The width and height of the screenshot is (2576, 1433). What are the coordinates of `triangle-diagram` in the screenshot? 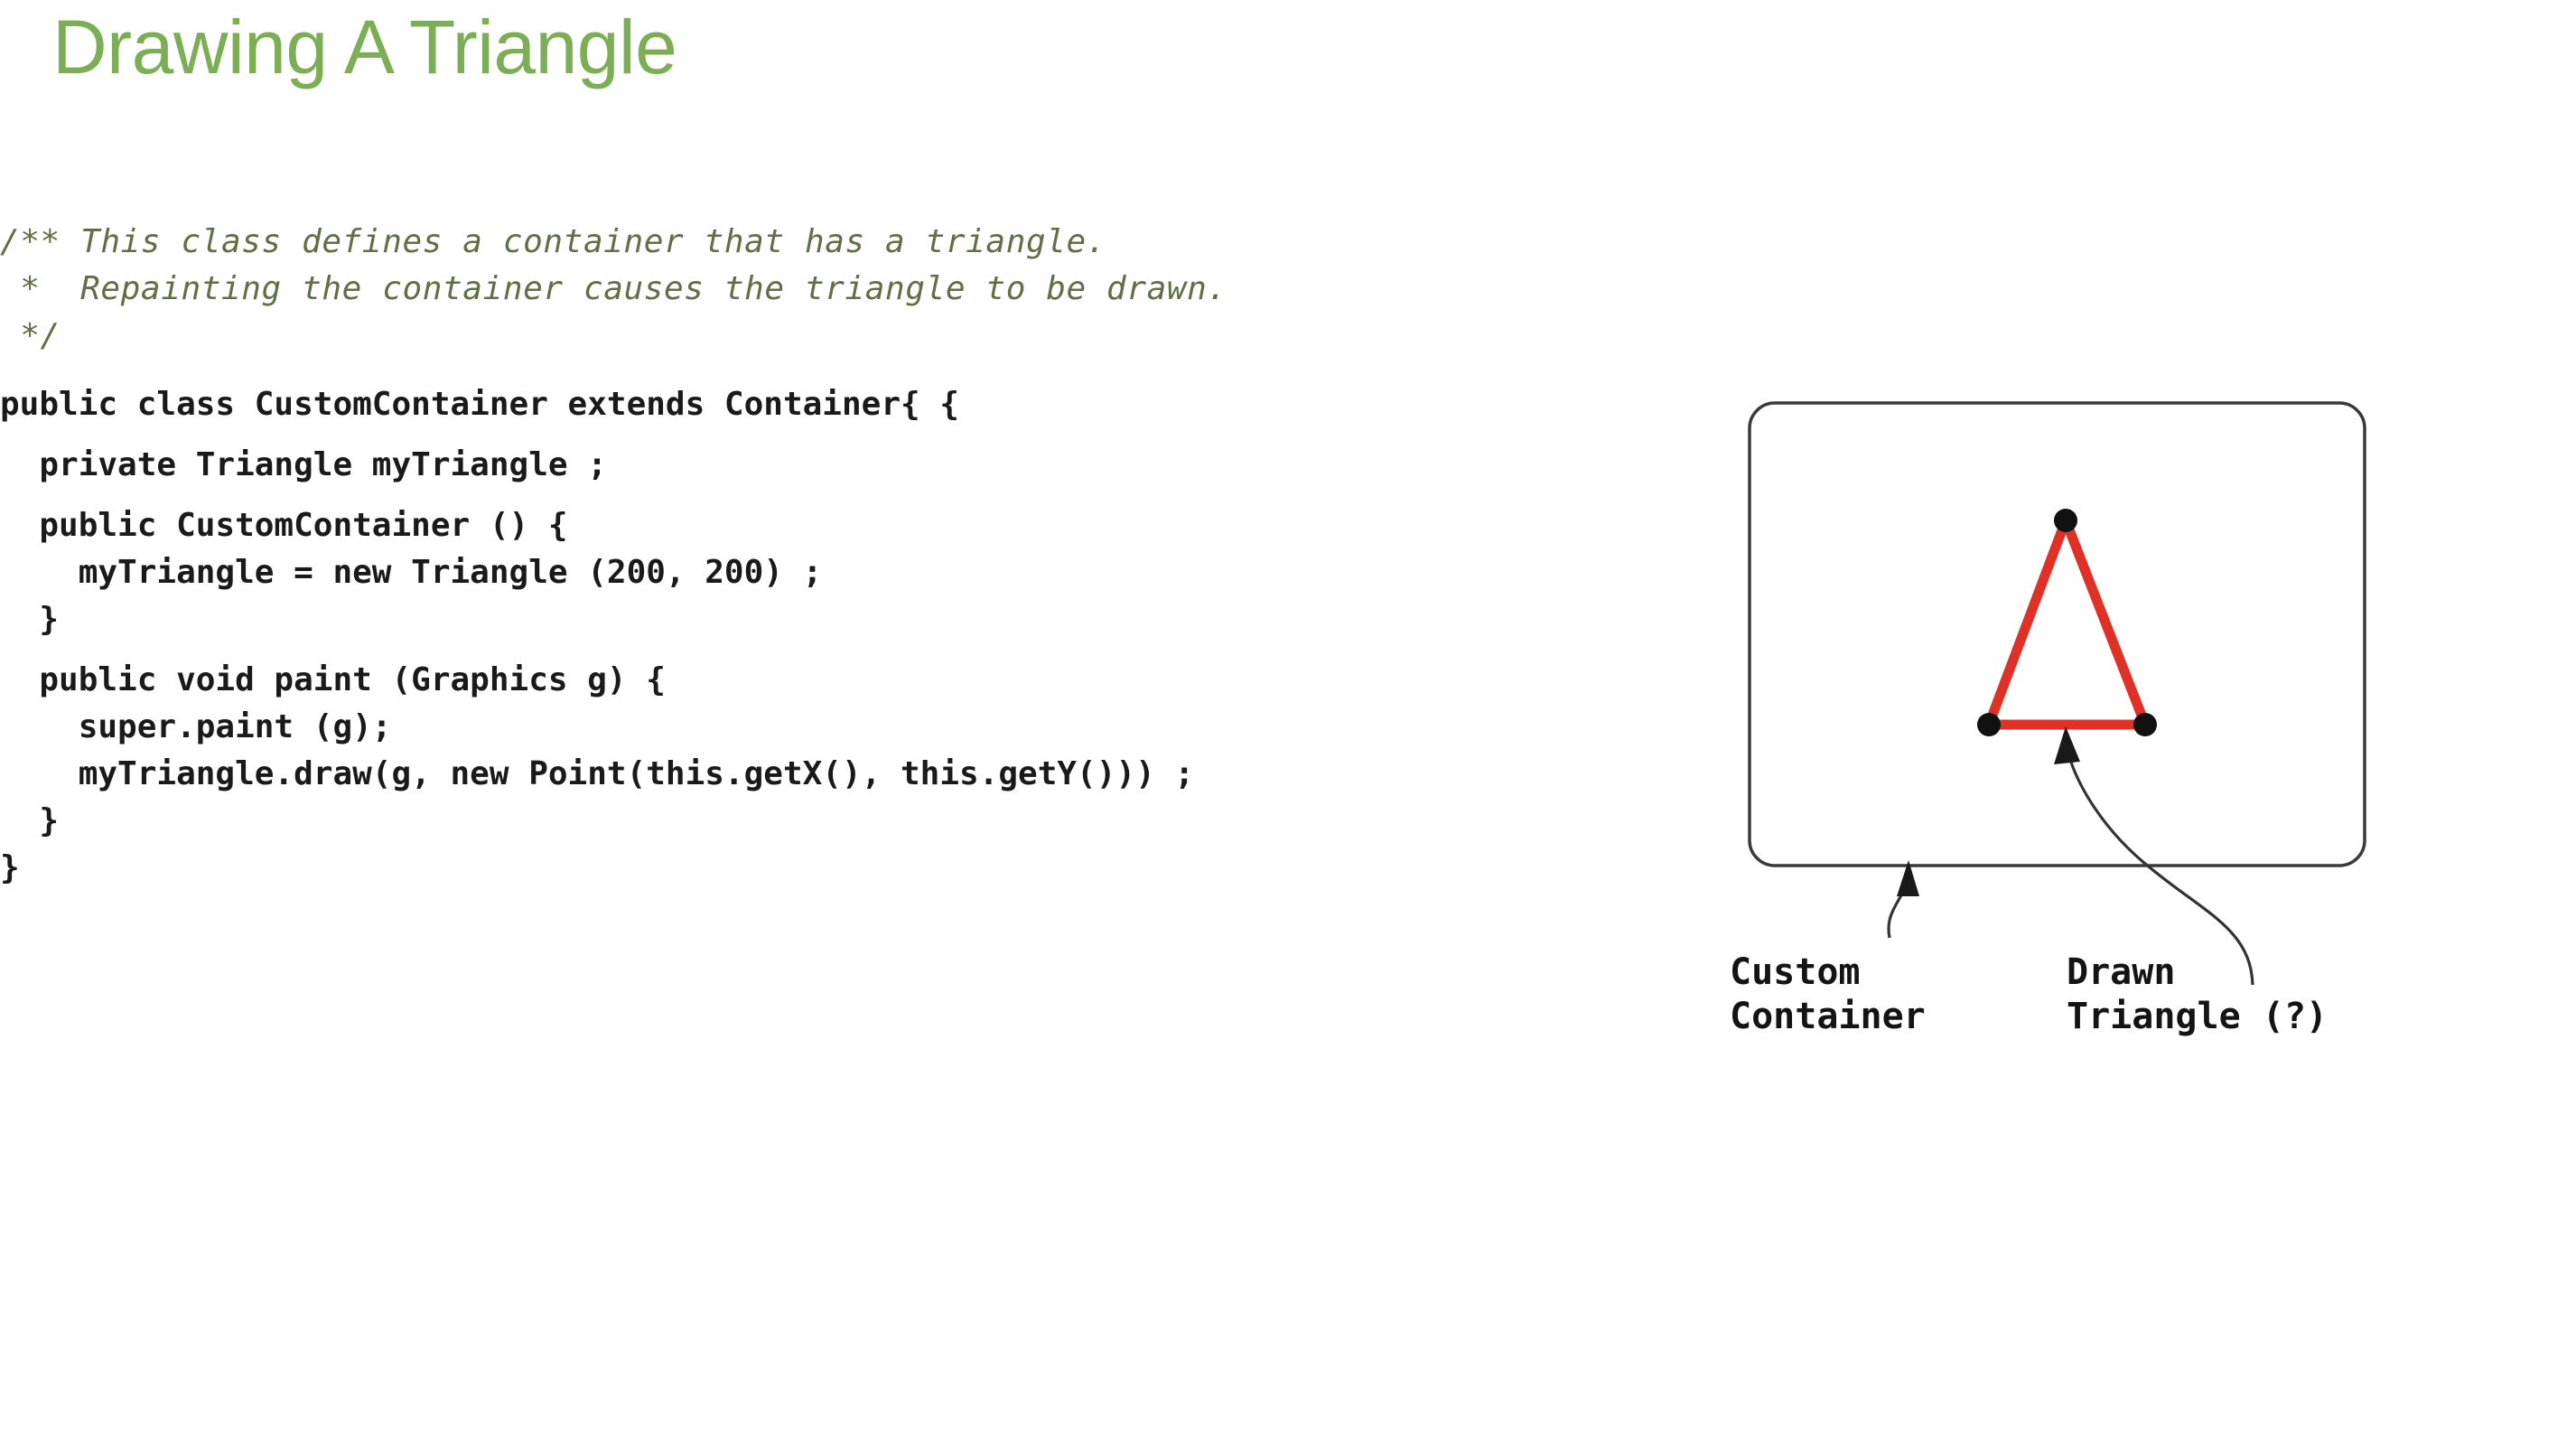 It's located at (2068, 695).